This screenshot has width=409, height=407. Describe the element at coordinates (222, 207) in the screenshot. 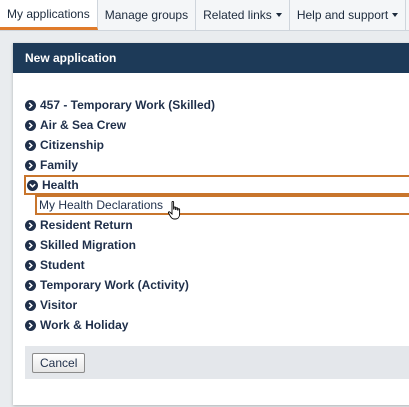

I see `subitem-my-health-declarations: My Health Declarations` at that location.